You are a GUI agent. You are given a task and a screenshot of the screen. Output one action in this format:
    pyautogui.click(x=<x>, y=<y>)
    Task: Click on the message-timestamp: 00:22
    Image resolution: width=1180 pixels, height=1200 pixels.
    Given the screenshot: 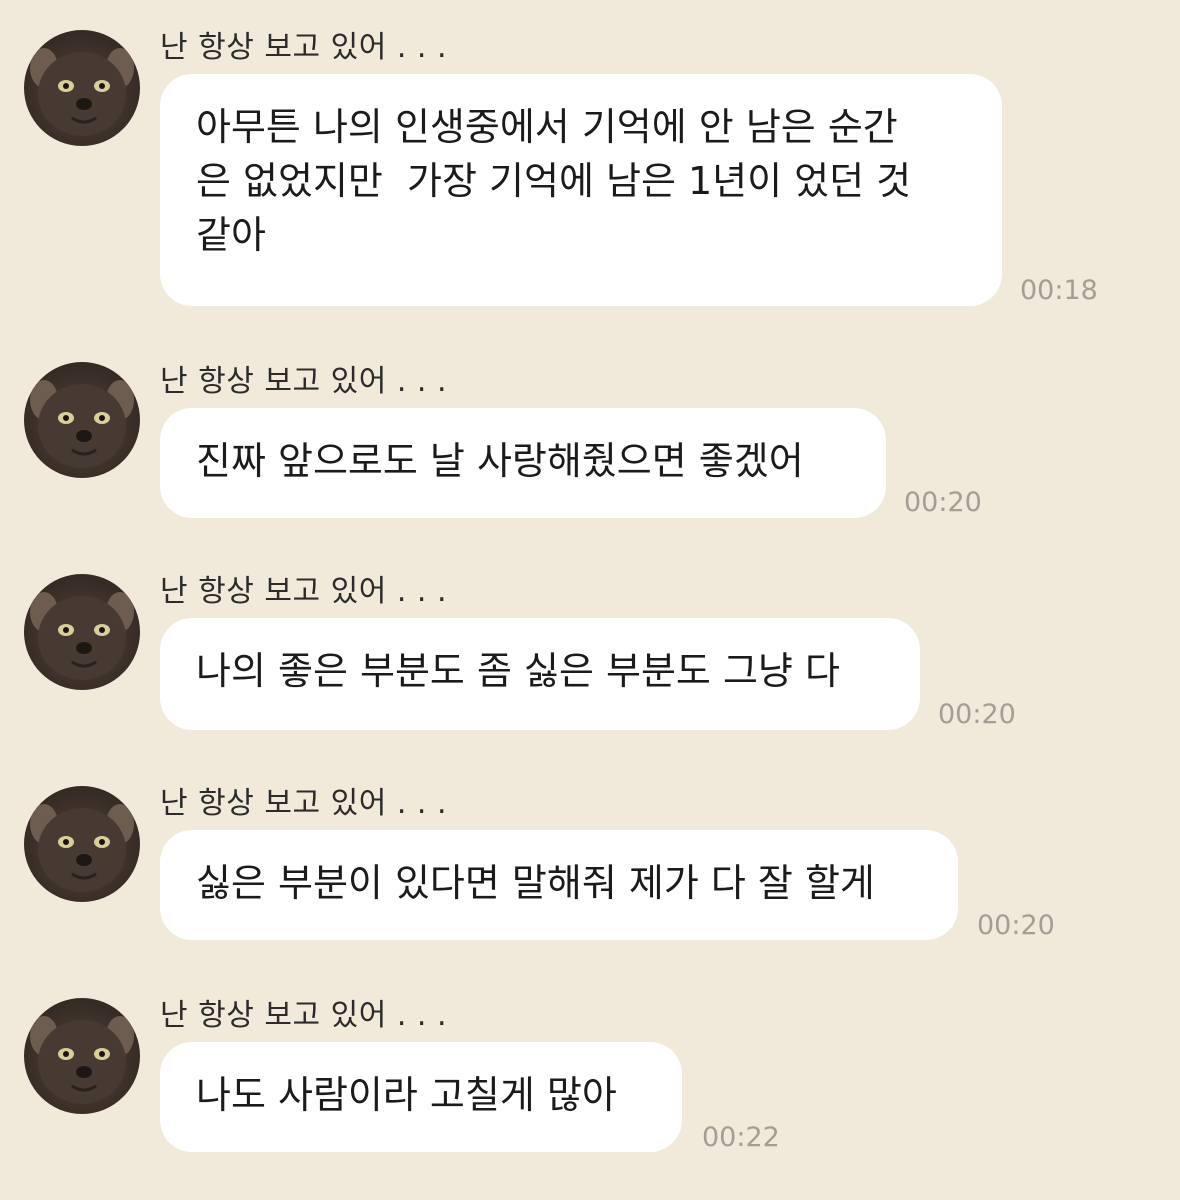 What is the action you would take?
    pyautogui.click(x=741, y=1137)
    